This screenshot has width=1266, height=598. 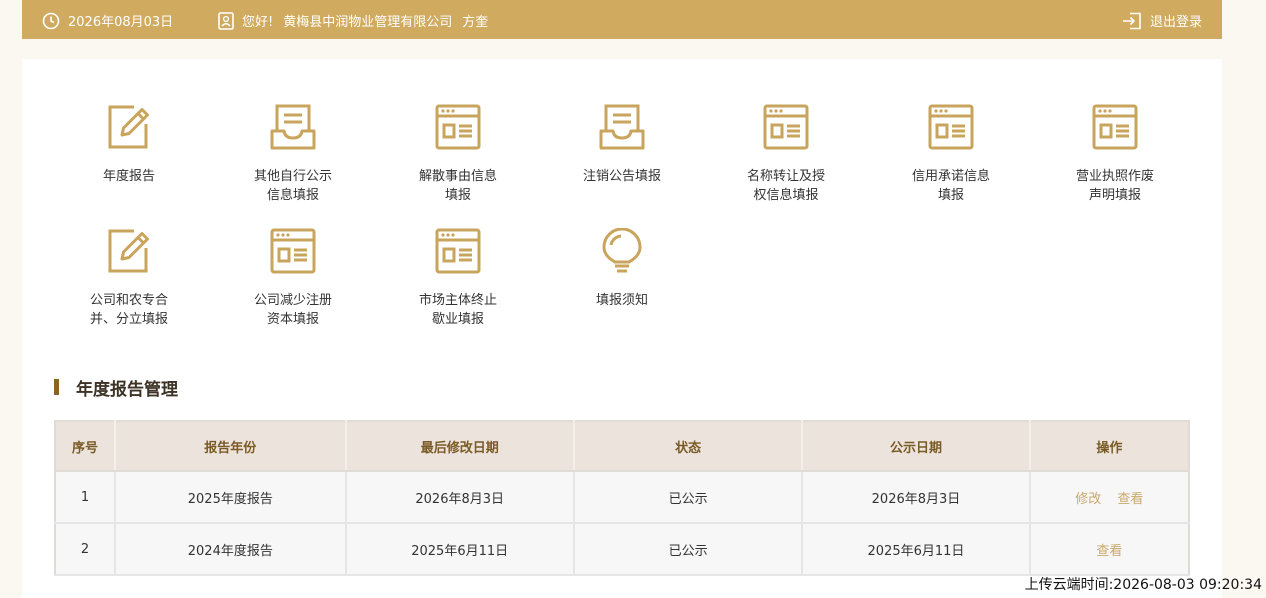 I want to click on tile-label-line2: 并、分立填报, so click(x=128, y=319).